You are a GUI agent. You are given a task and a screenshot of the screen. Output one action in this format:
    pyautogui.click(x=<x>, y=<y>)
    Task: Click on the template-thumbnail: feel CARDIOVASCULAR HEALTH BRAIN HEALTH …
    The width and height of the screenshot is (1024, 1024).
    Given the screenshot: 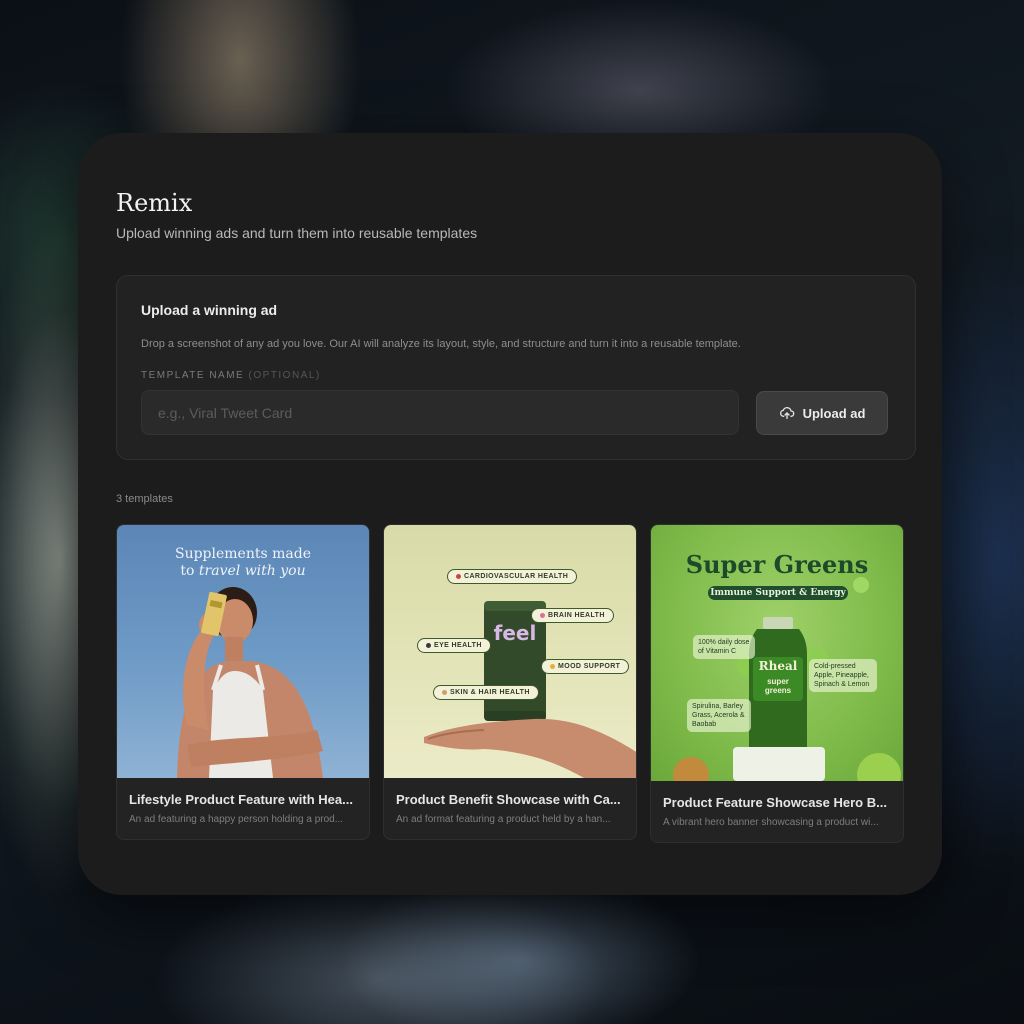 What is the action you would take?
    pyautogui.click(x=510, y=651)
    